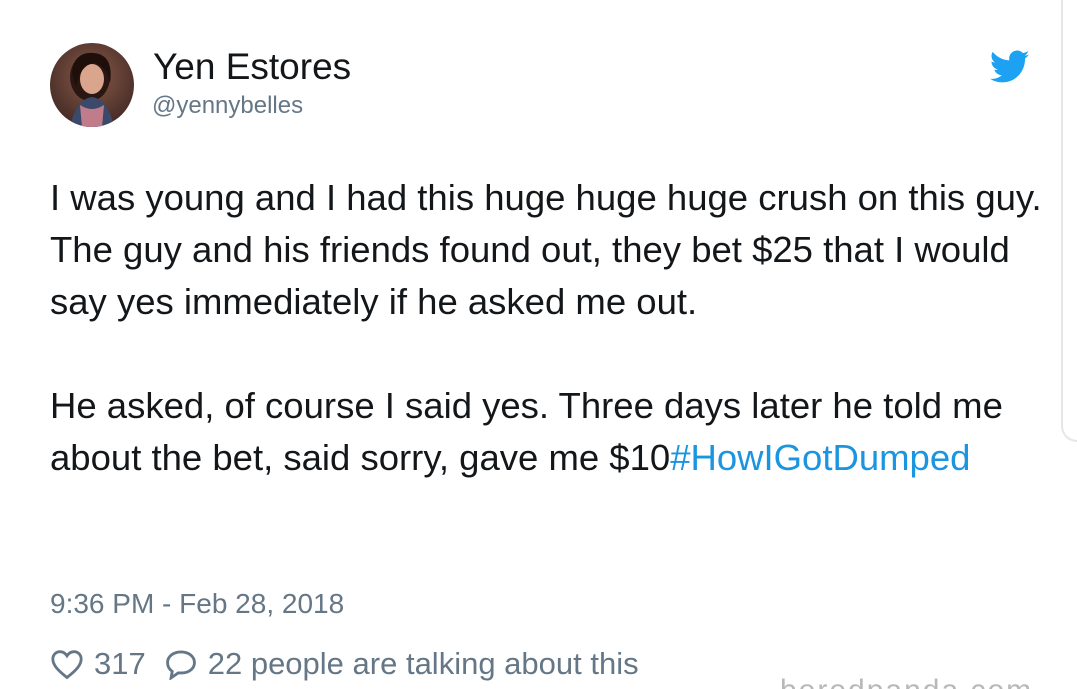 This screenshot has width=1077, height=689. What do you see at coordinates (227, 106) in the screenshot?
I see `author-handle: @yennybelles` at bounding box center [227, 106].